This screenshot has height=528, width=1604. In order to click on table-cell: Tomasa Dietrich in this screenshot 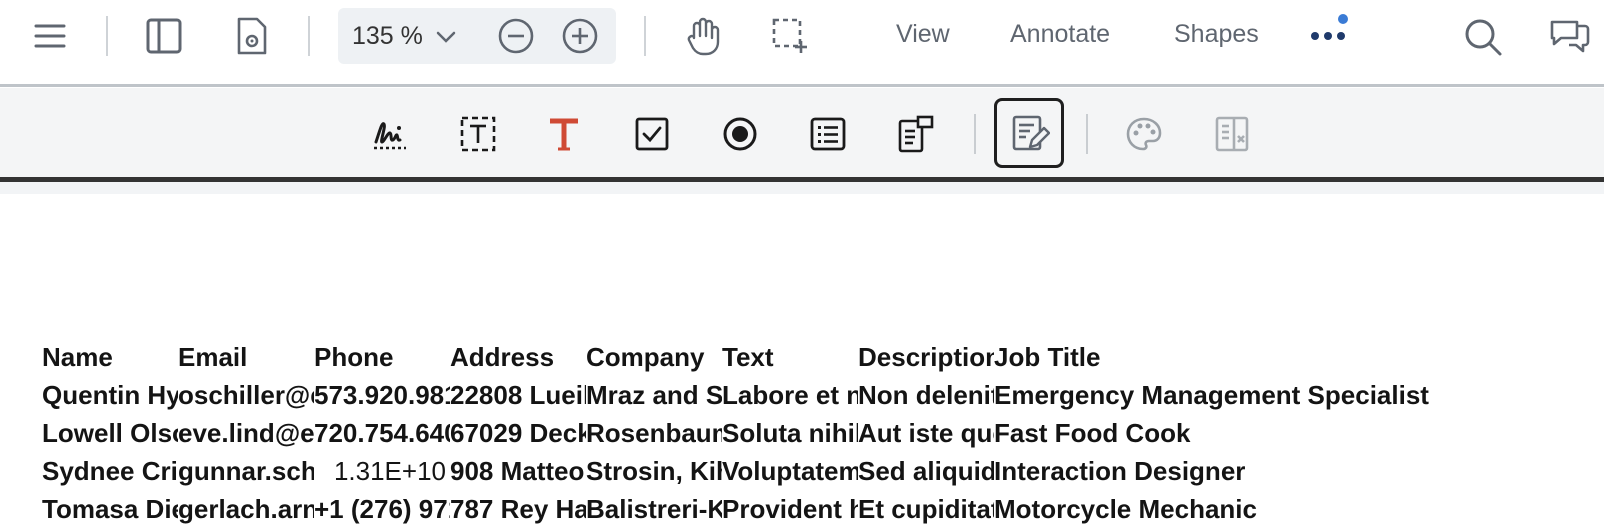, I will do `click(110, 509)`.